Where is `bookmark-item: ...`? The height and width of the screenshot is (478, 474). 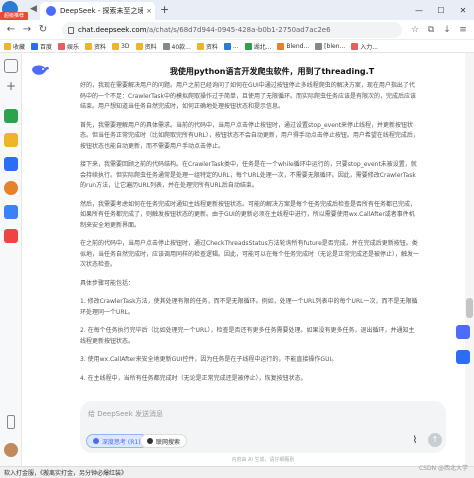
bookmark-item: ... is located at coordinates (231, 46).